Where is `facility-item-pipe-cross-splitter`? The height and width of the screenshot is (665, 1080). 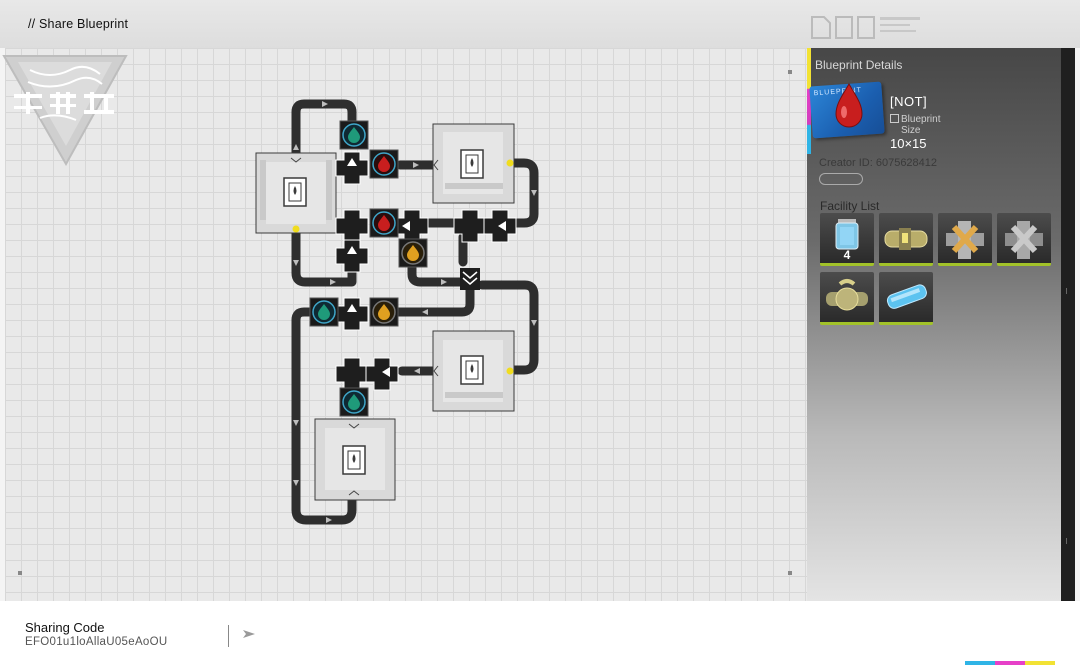
facility-item-pipe-cross-splitter is located at coordinates (965, 239).